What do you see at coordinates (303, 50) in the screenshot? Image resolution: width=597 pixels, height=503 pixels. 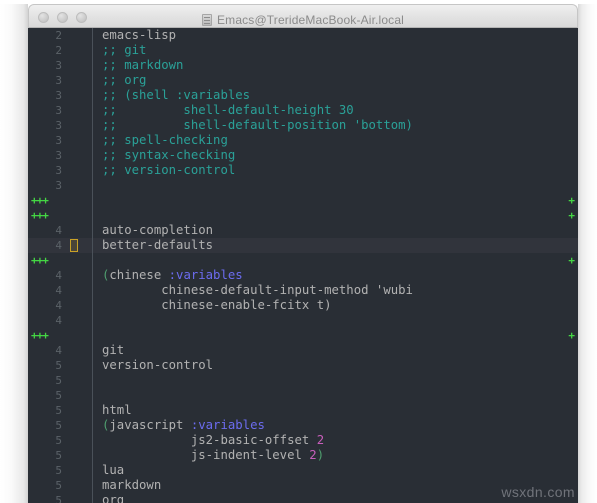 I see `code-line: 2 ;; git` at bounding box center [303, 50].